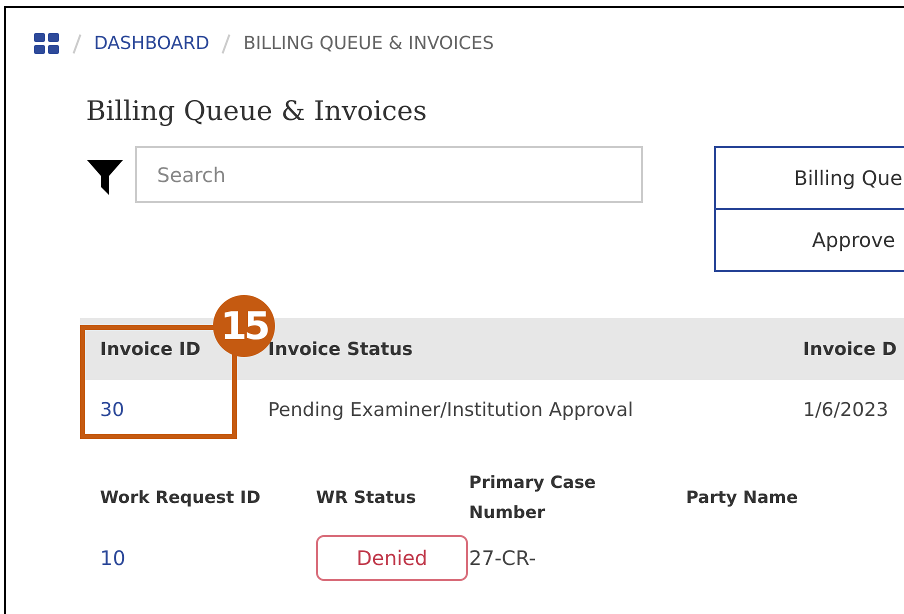  What do you see at coordinates (451, 409) in the screenshot?
I see `table-cell: Pending Examiner/Institution Approval` at bounding box center [451, 409].